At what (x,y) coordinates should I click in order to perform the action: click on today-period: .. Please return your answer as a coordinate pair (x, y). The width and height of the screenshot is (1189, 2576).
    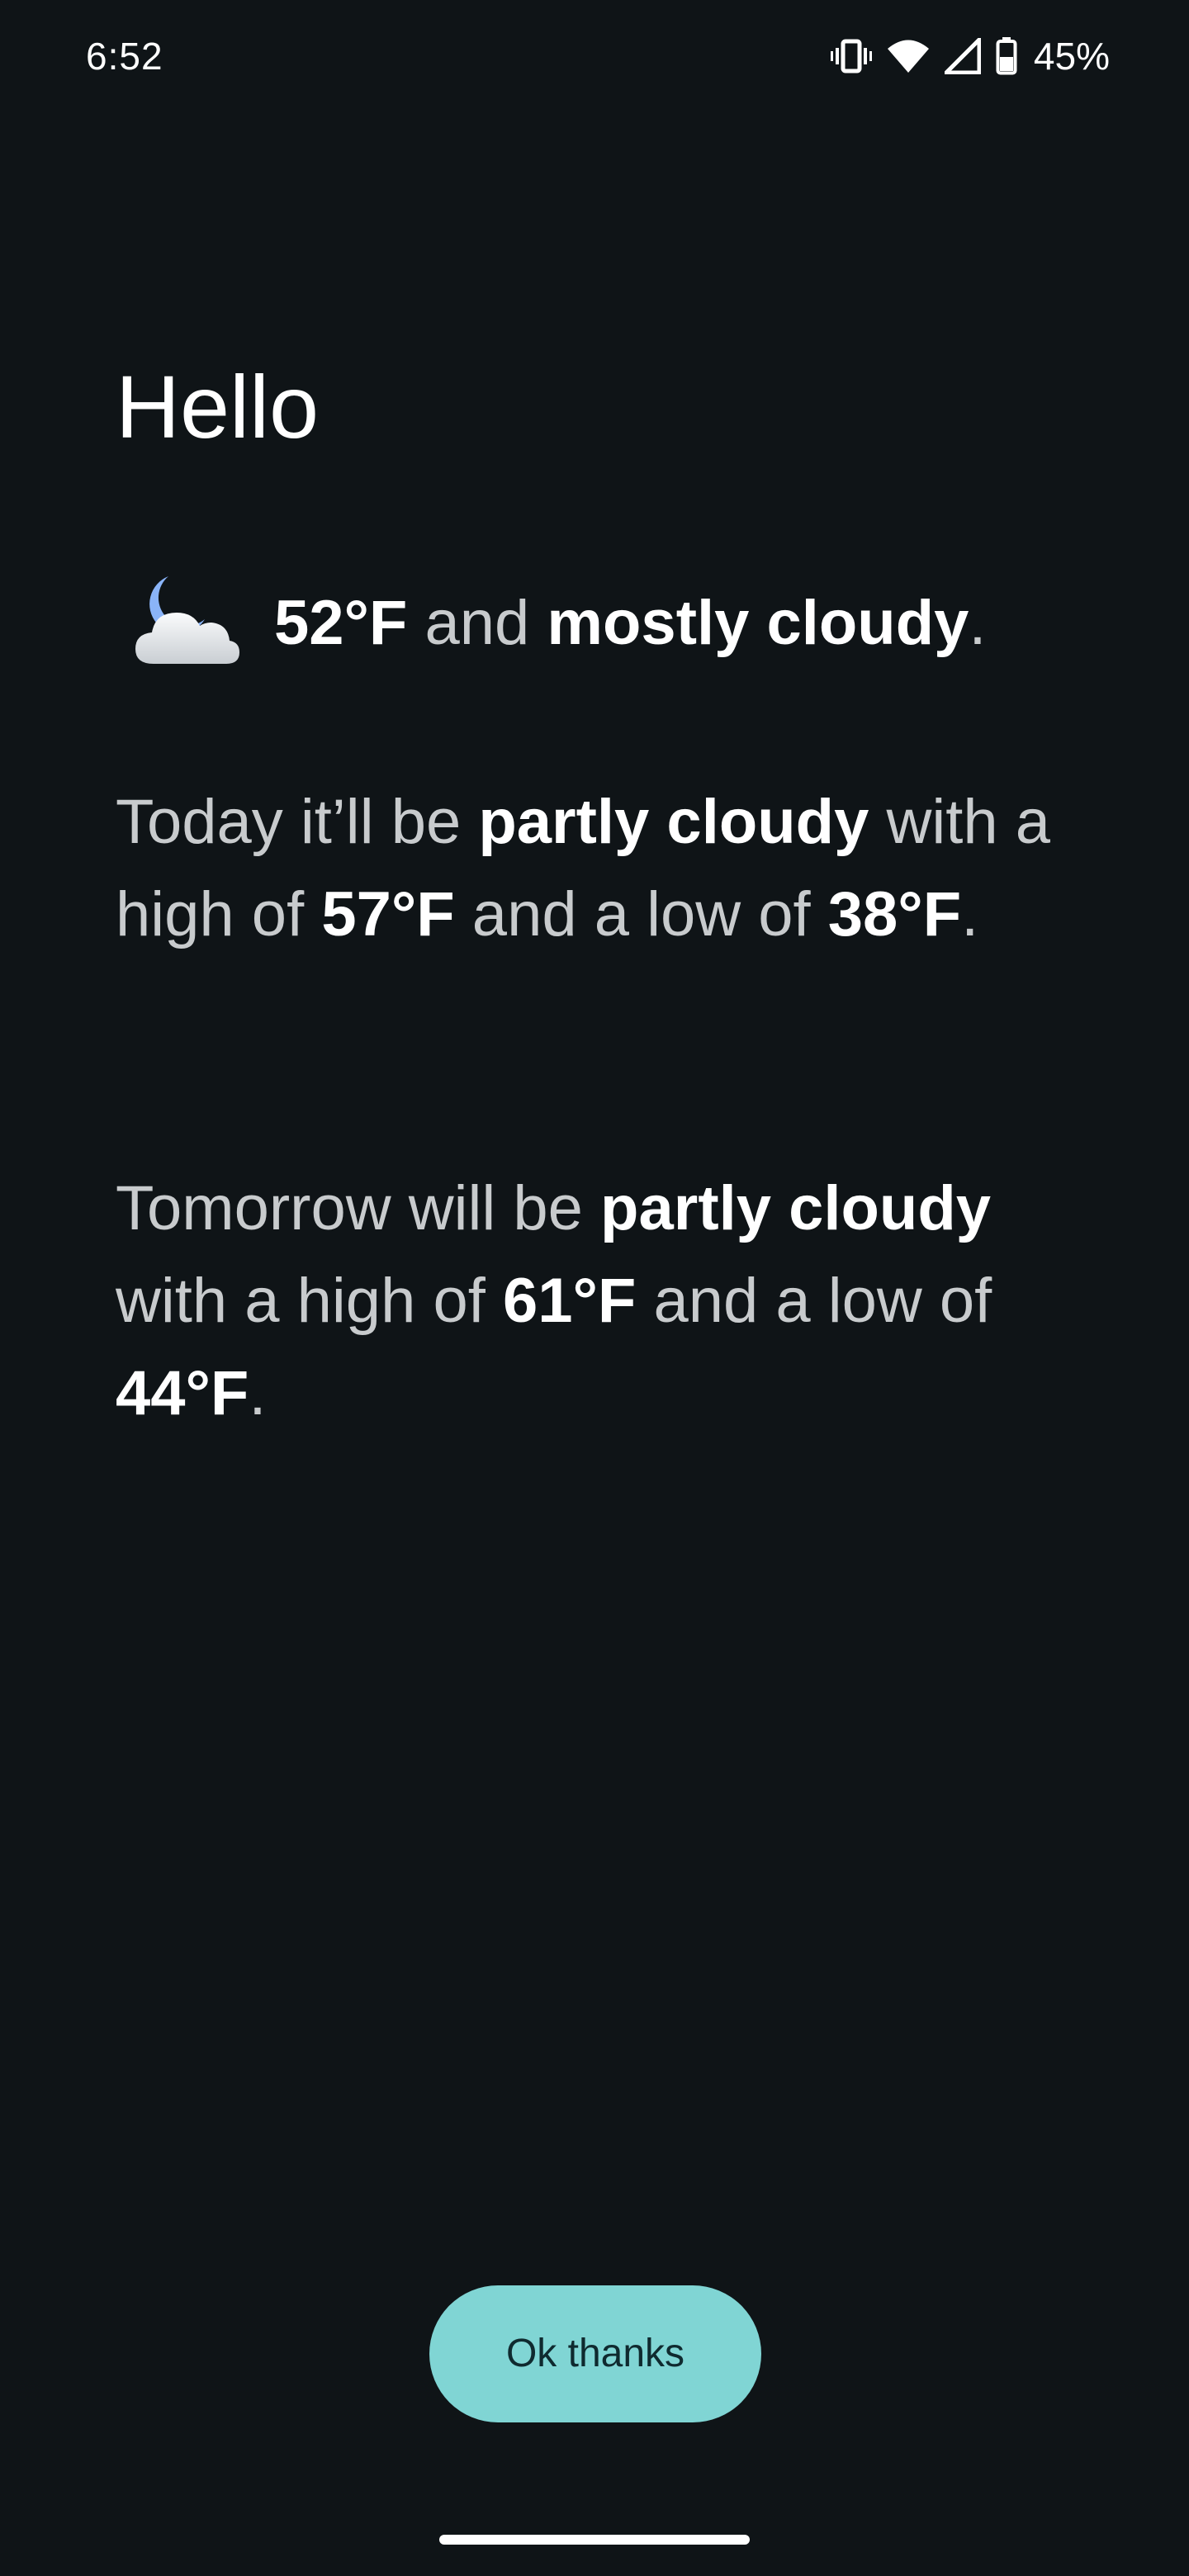
    Looking at the image, I should click on (970, 914).